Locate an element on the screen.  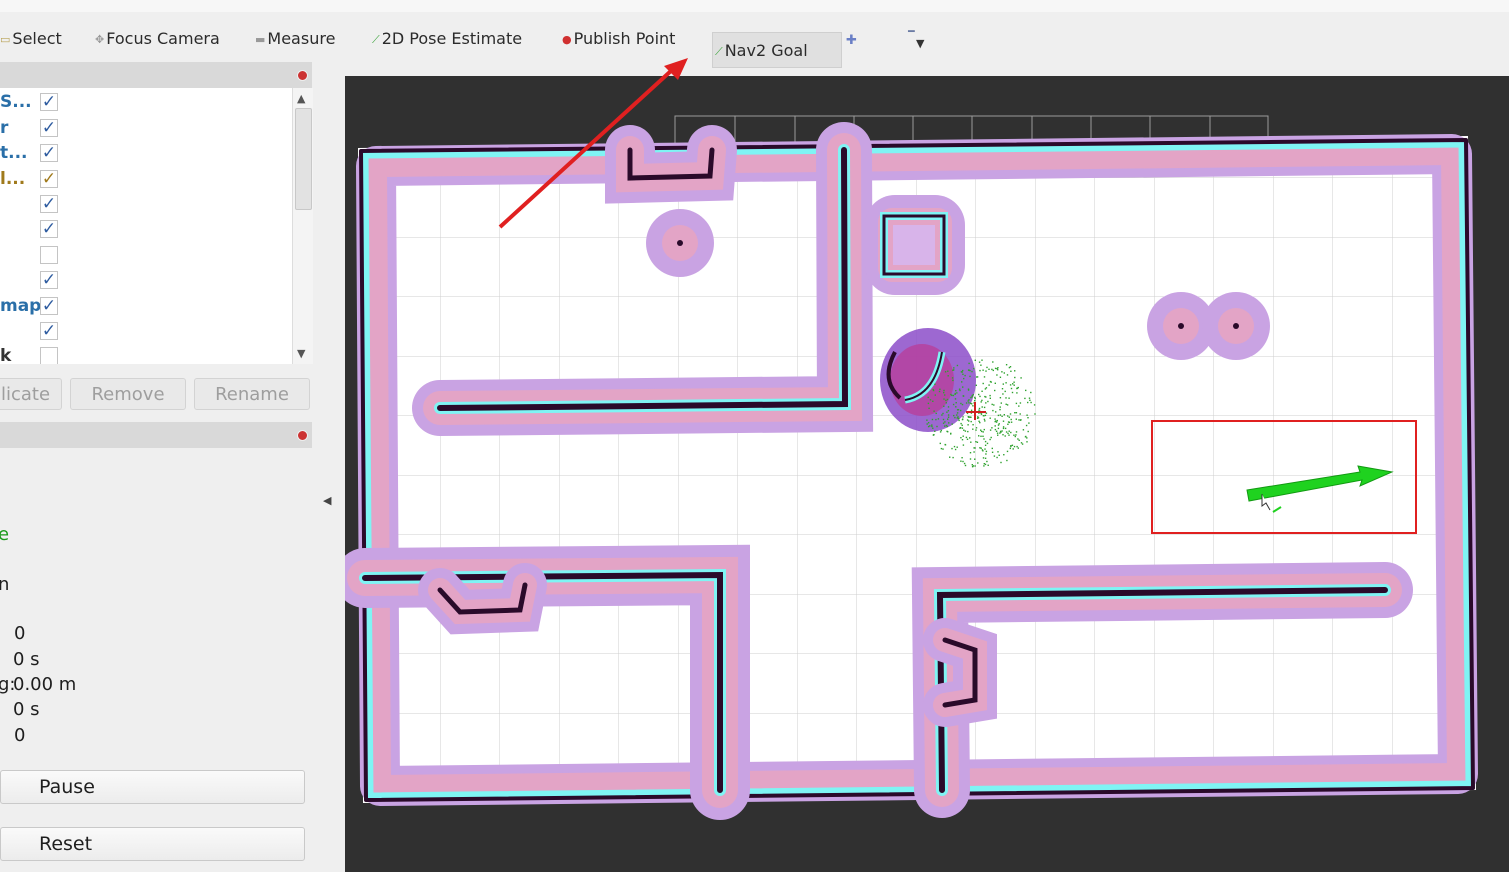
pose-estimate-tool: ⟋ 2D Pose Estimate is located at coordinates (447, 46).